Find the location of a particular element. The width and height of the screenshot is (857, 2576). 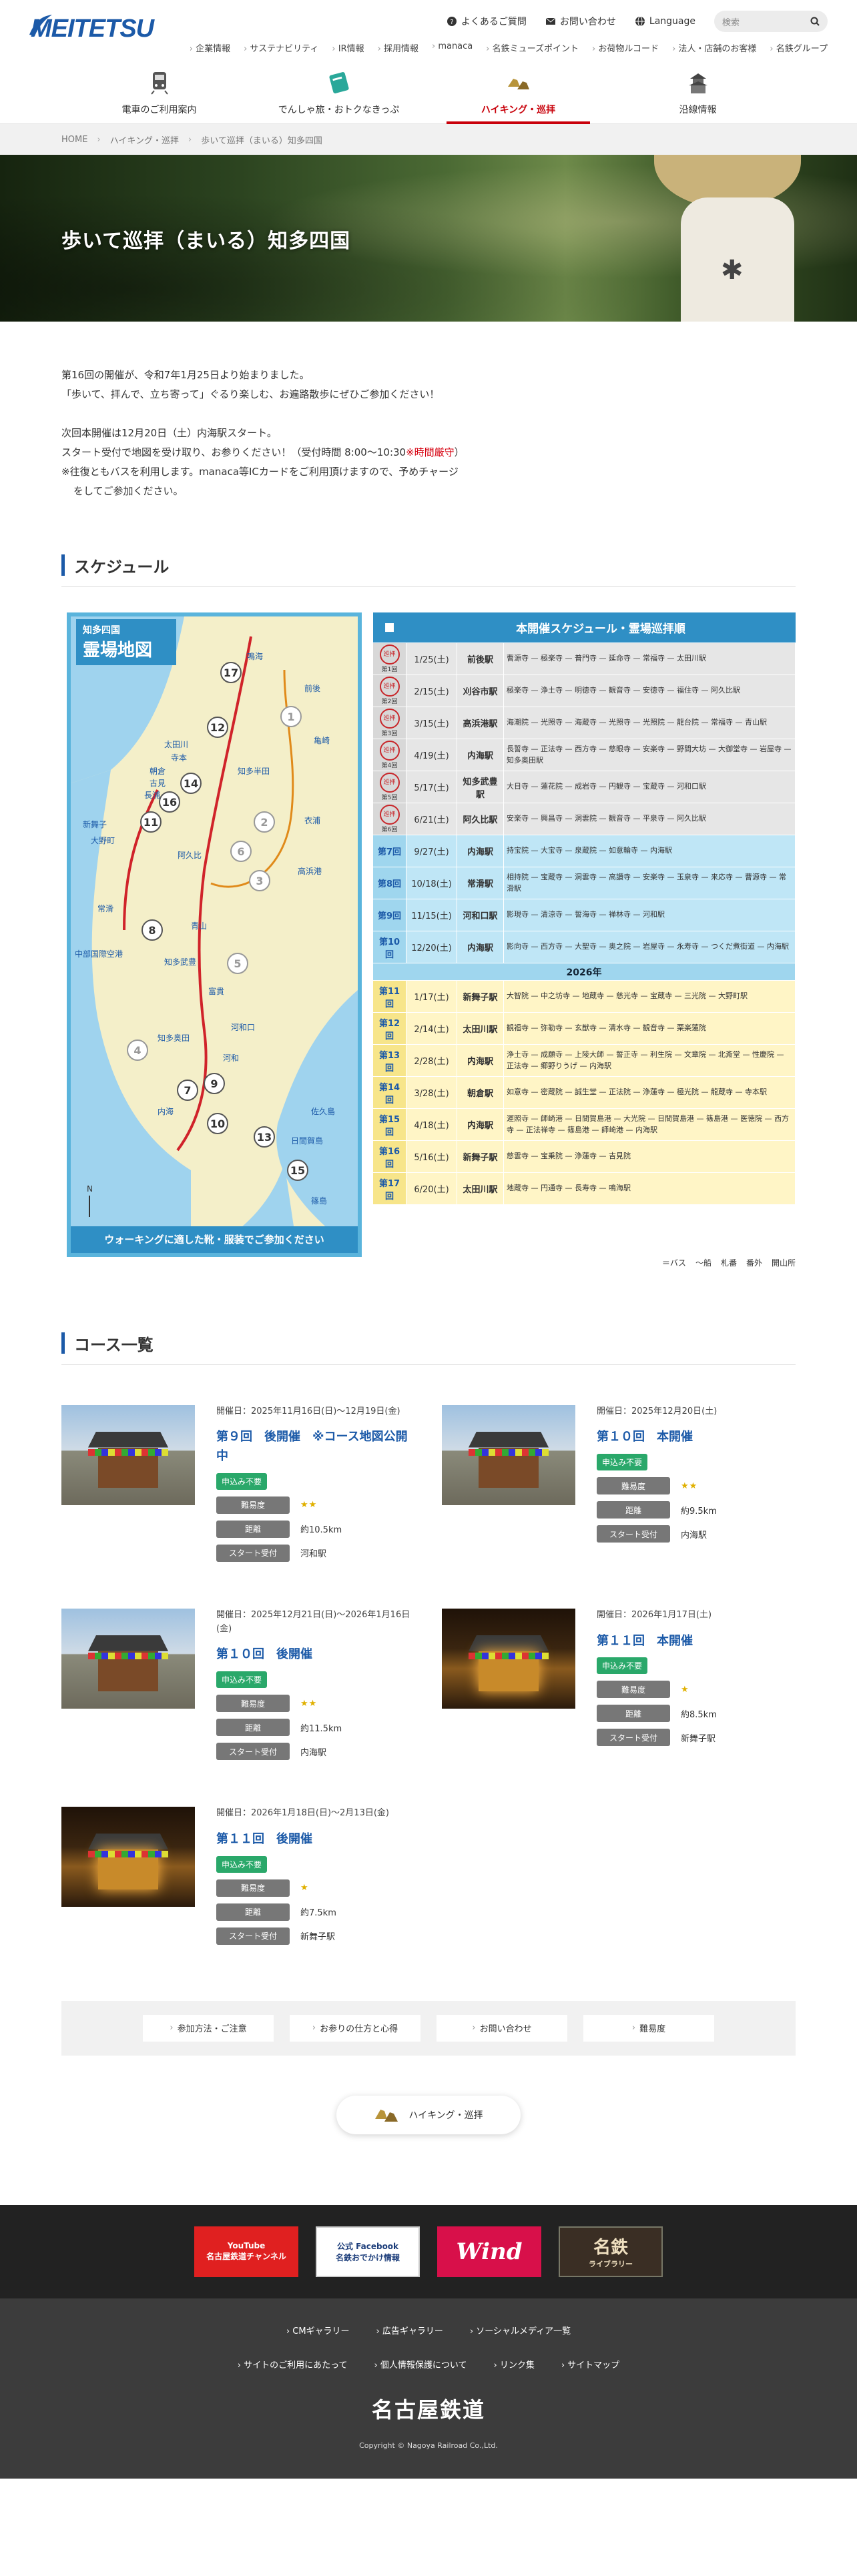

schedule-round: 巡拝 第4回 is located at coordinates (389, 755).